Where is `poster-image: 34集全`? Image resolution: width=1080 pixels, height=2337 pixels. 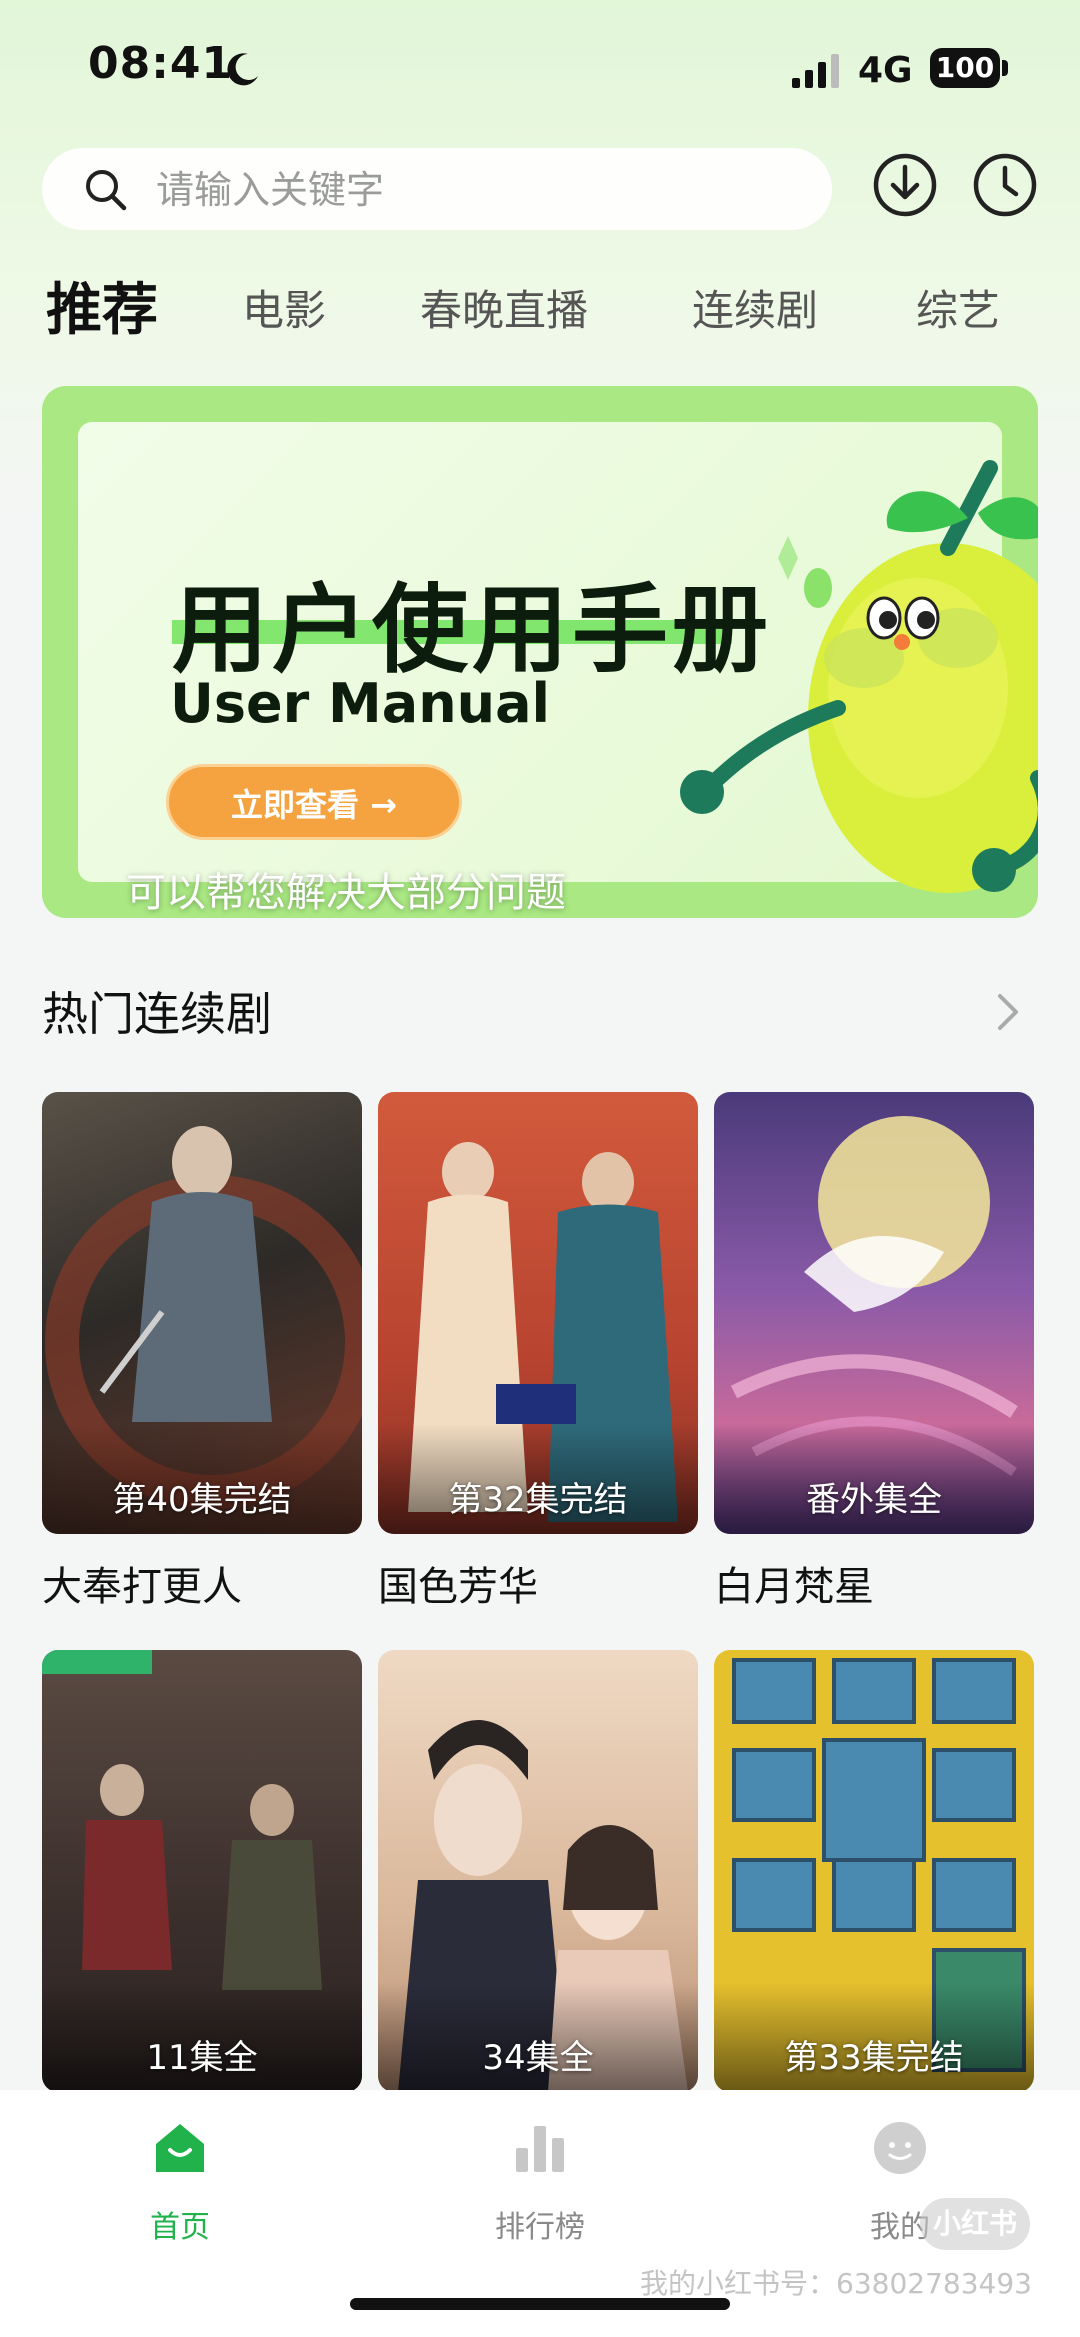
poster-image: 34集全 is located at coordinates (538, 1871).